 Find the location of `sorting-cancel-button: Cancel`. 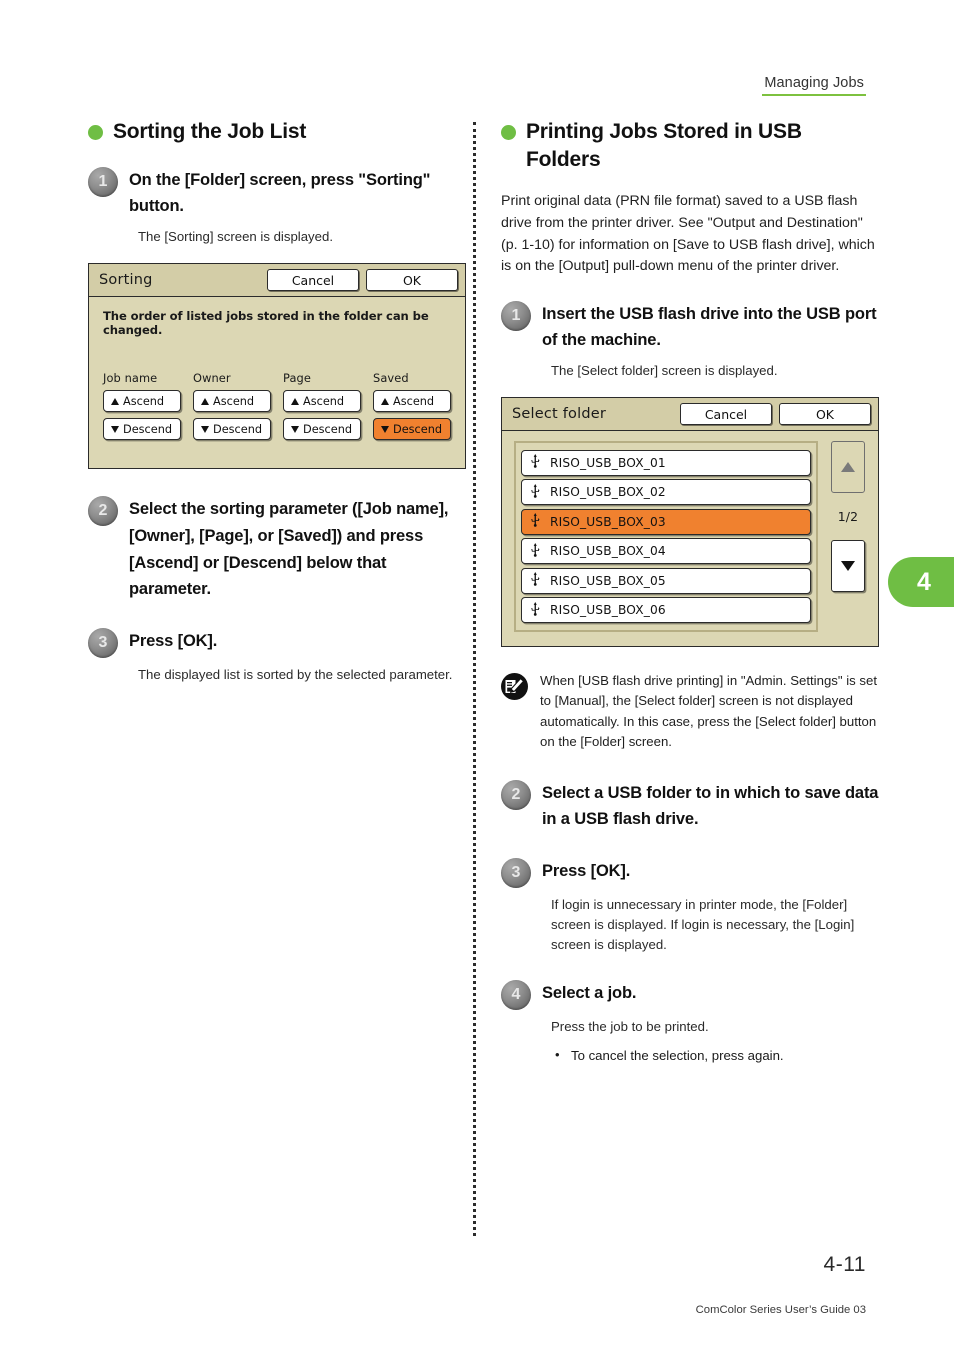

sorting-cancel-button: Cancel is located at coordinates (313, 280).